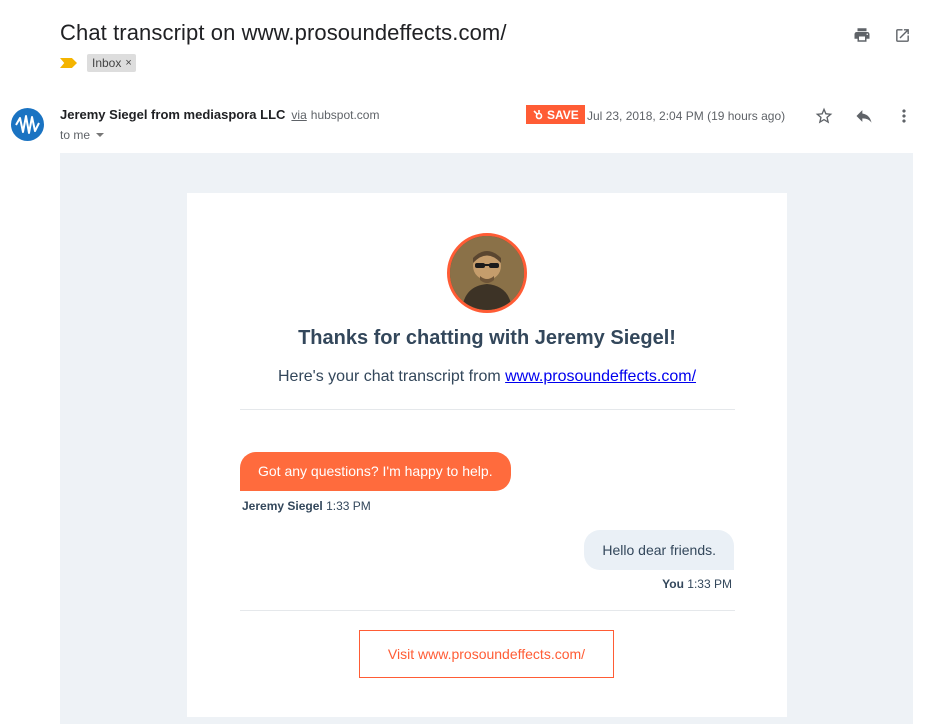 The image size is (931, 724). What do you see at coordinates (107, 63) in the screenshot?
I see `inbox-label-text: Inbox` at bounding box center [107, 63].